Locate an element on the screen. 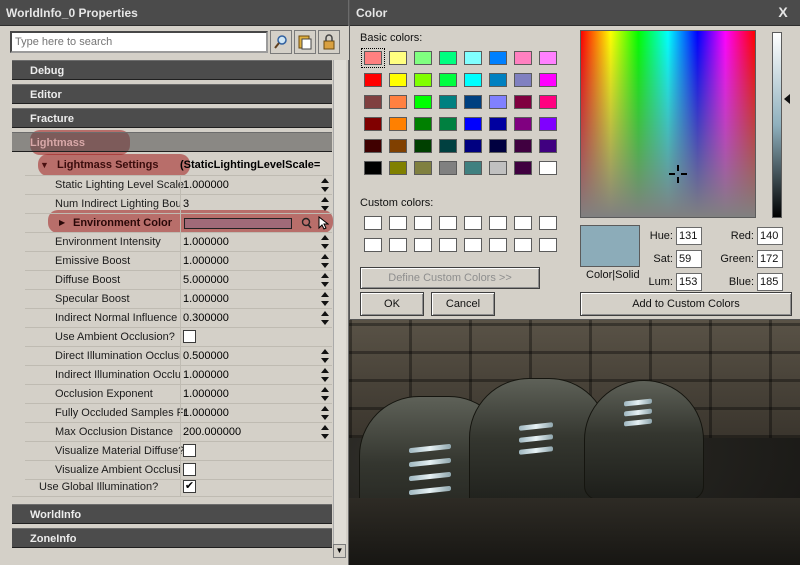  property-row: Emissive Boost 1.000000 is located at coordinates (178, 261).